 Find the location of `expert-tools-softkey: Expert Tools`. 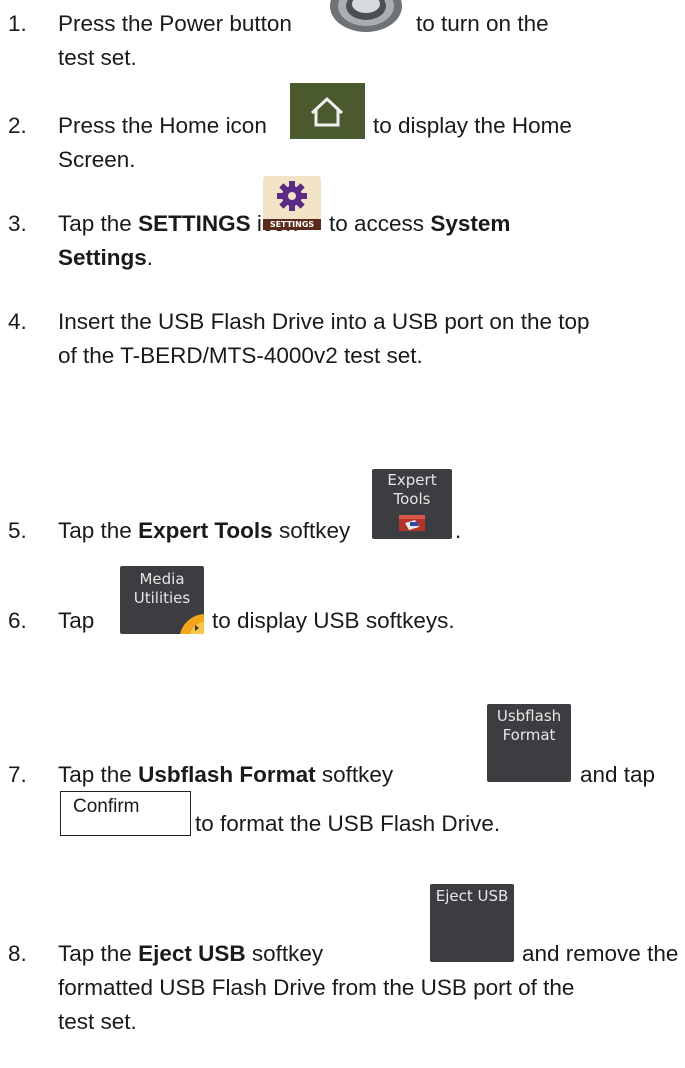

expert-tools-softkey: Expert Tools is located at coordinates (412, 504).